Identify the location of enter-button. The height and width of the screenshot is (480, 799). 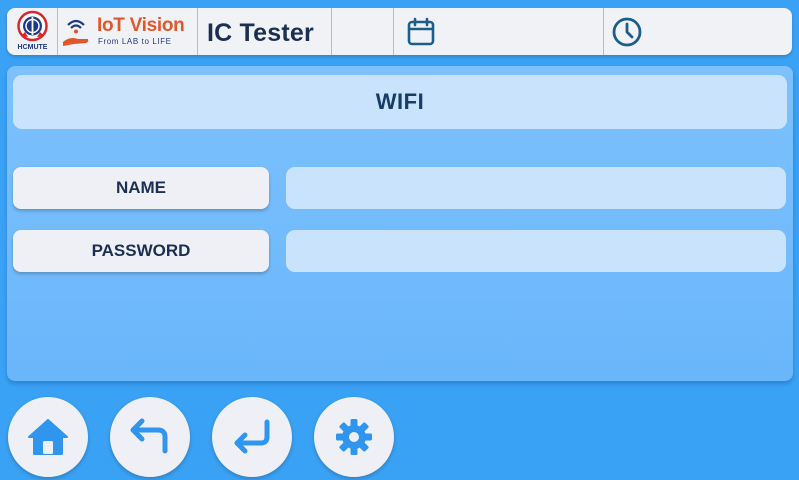
(252, 437).